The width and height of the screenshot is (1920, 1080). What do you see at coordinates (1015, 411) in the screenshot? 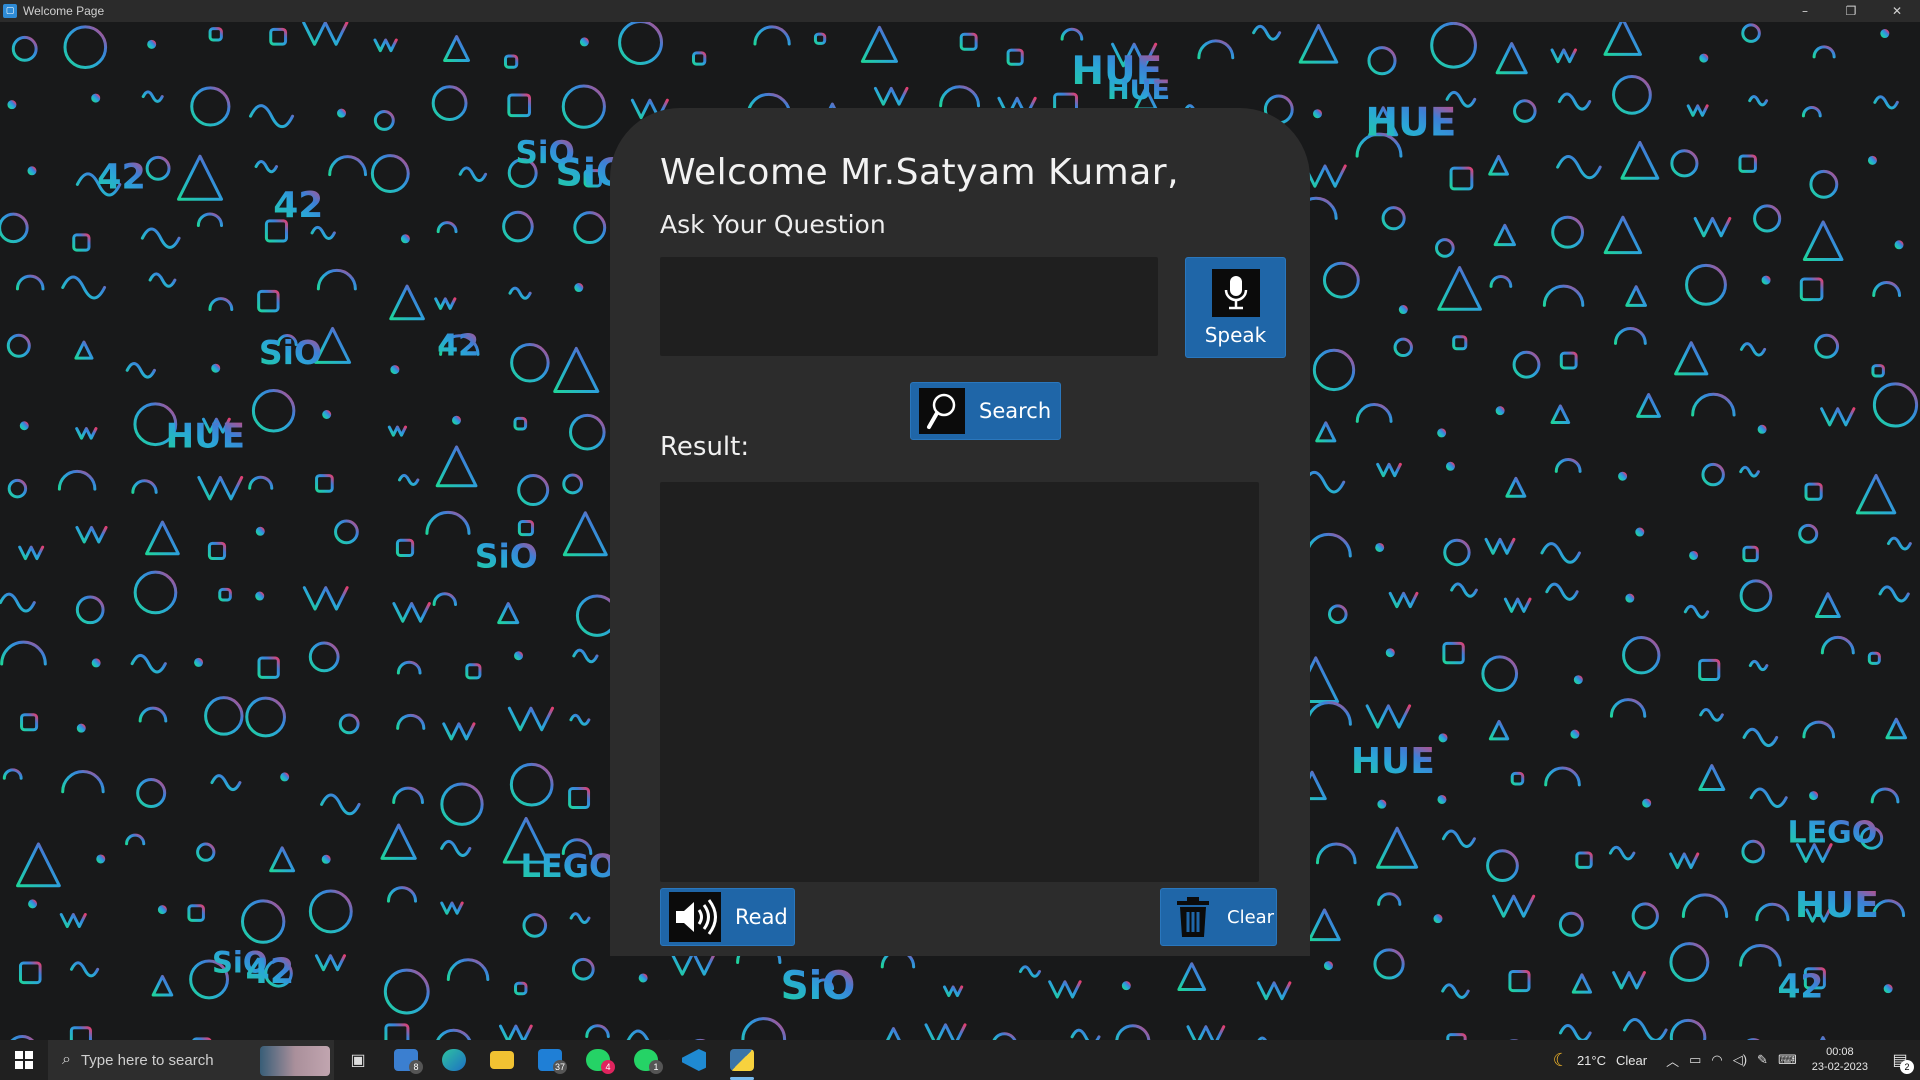
I see `search-button-label: Search` at bounding box center [1015, 411].